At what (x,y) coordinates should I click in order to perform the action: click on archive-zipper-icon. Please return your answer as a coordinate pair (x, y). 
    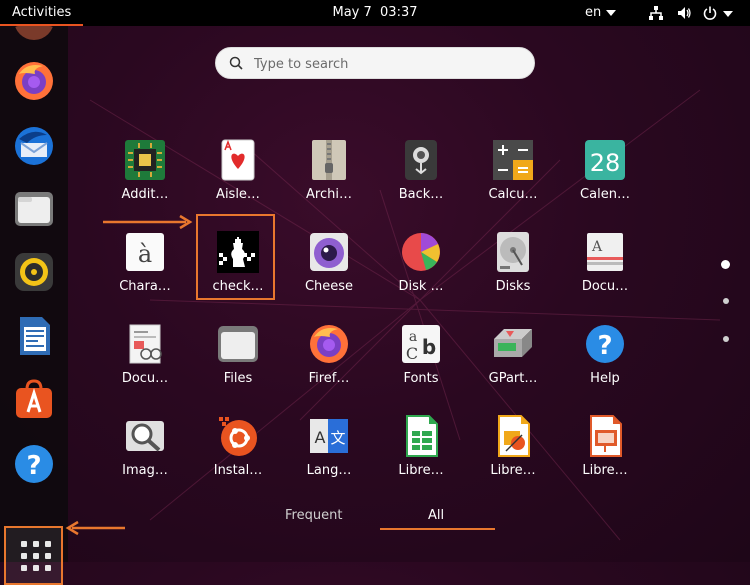
    Looking at the image, I should click on (329, 160).